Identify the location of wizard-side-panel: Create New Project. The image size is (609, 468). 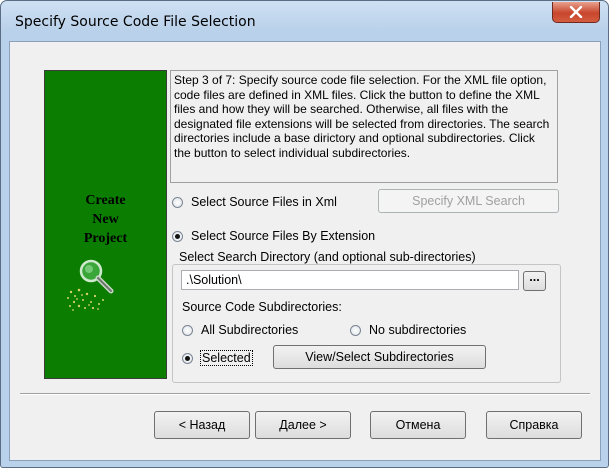
(105, 224).